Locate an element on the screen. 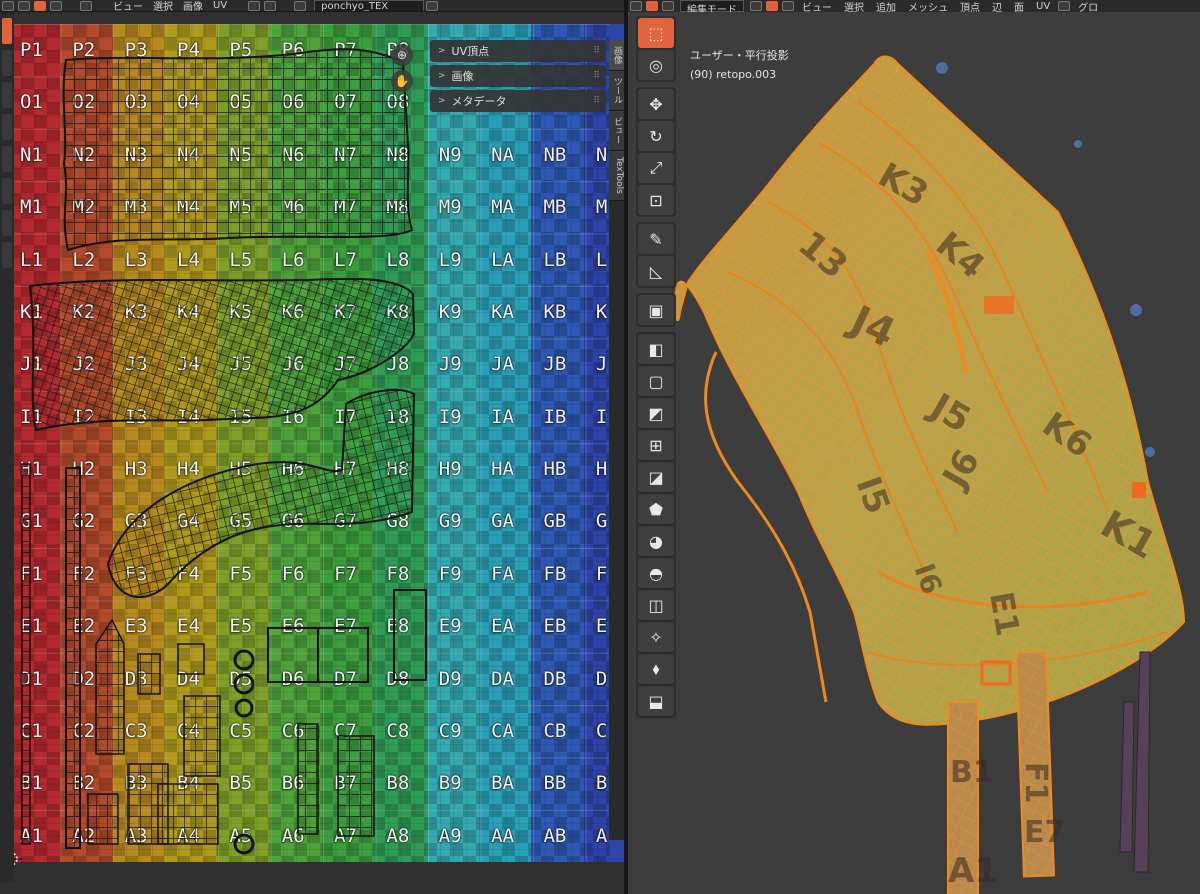 This screenshot has height=894, width=1200. uv-editor-footer is located at coordinates (312, 878).